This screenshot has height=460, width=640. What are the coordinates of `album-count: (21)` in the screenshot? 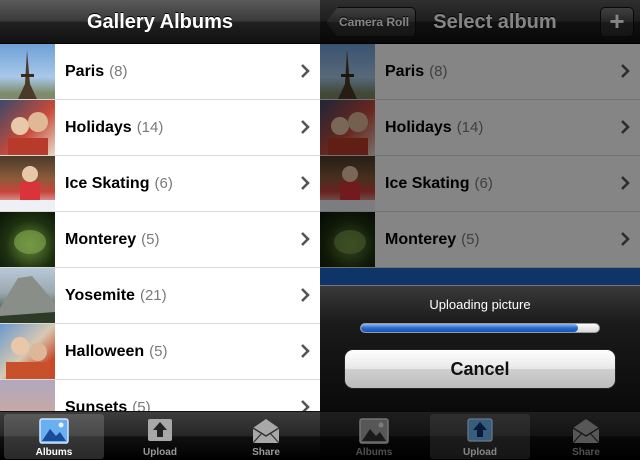 It's located at (153, 295).